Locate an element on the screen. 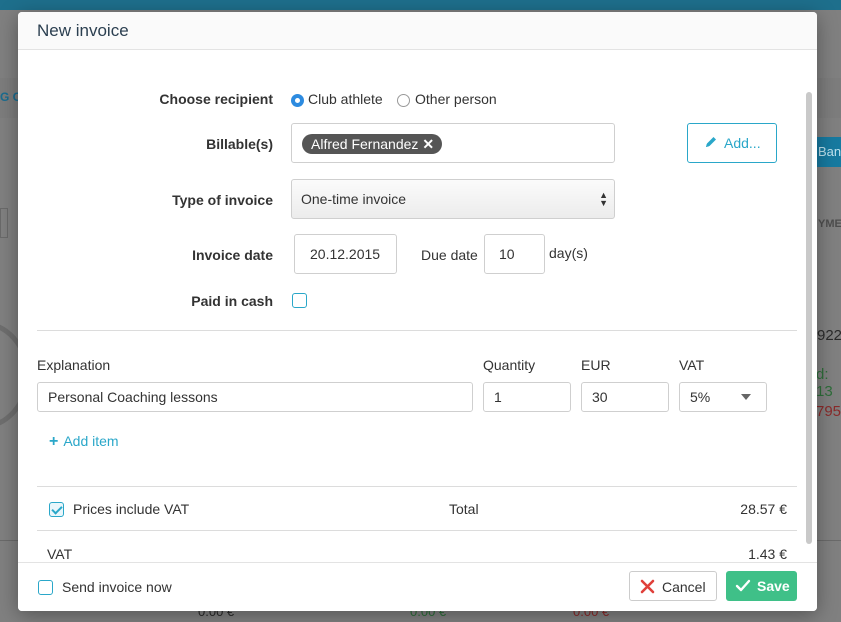 This screenshot has height=622, width=841. eur-value: 30 is located at coordinates (600, 397).